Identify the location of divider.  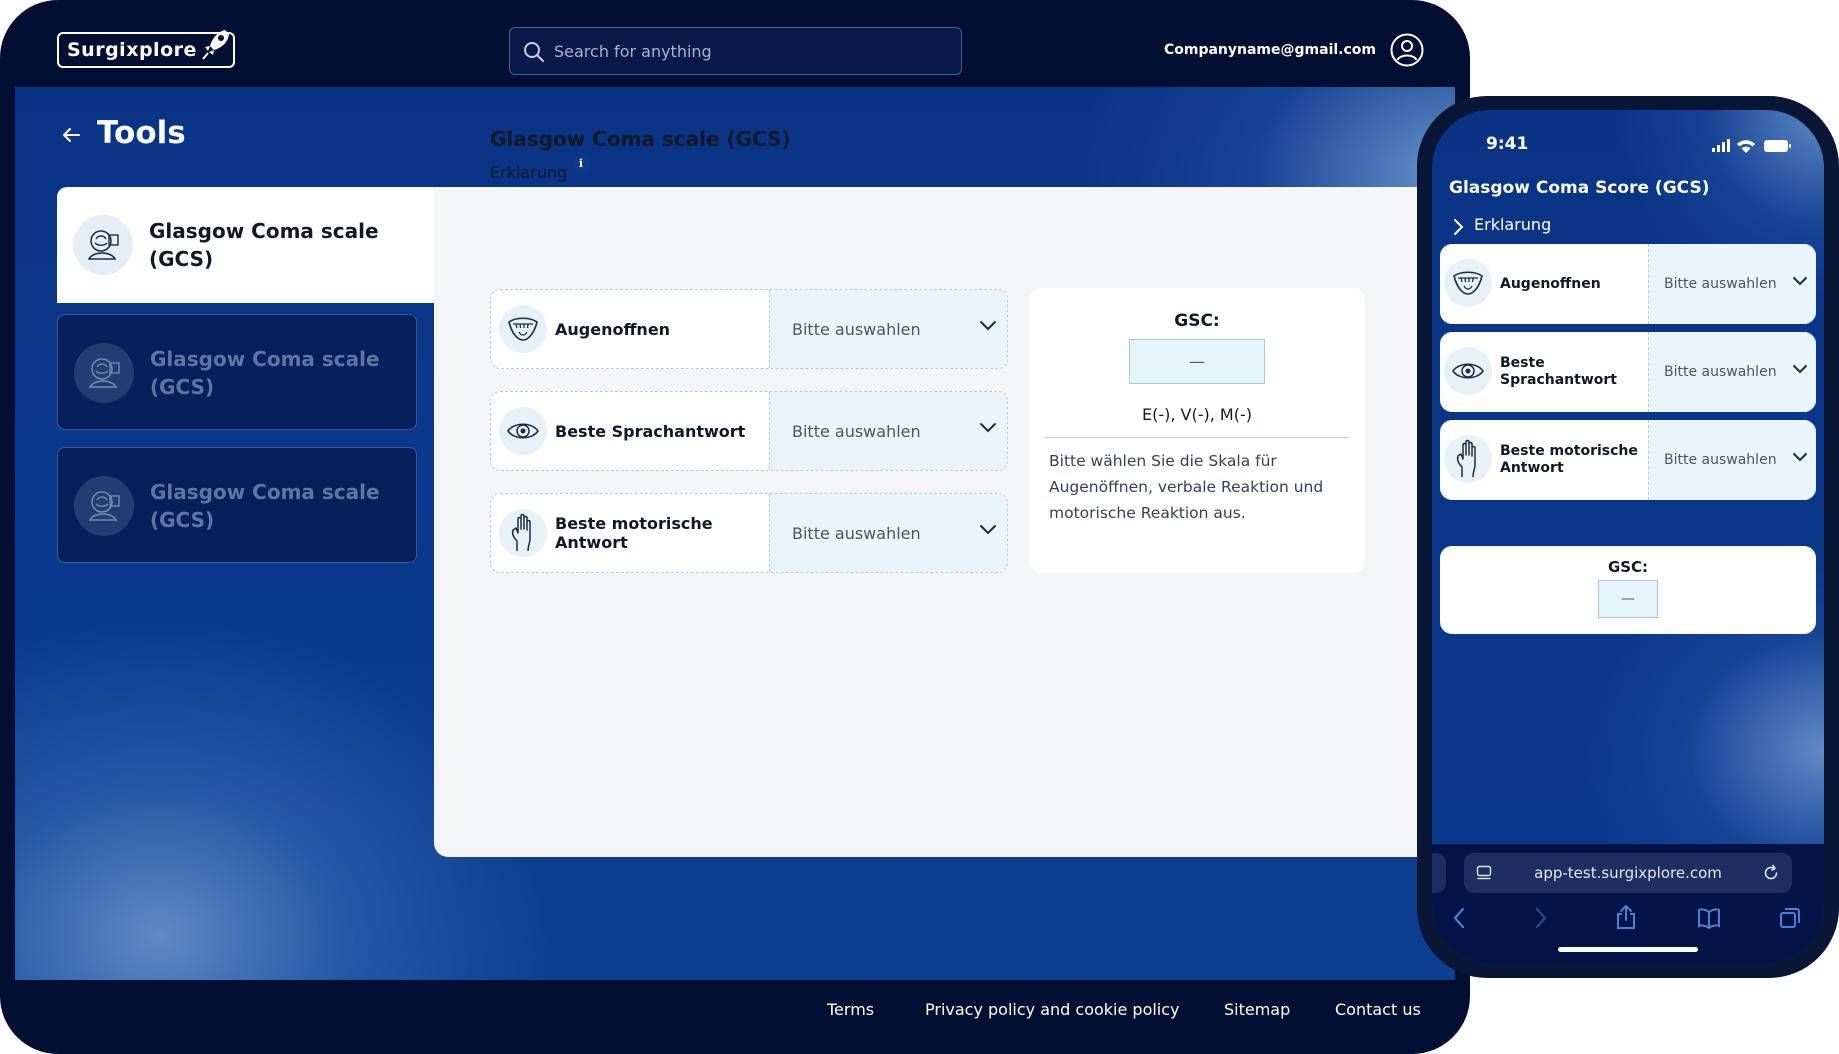
(1197, 437).